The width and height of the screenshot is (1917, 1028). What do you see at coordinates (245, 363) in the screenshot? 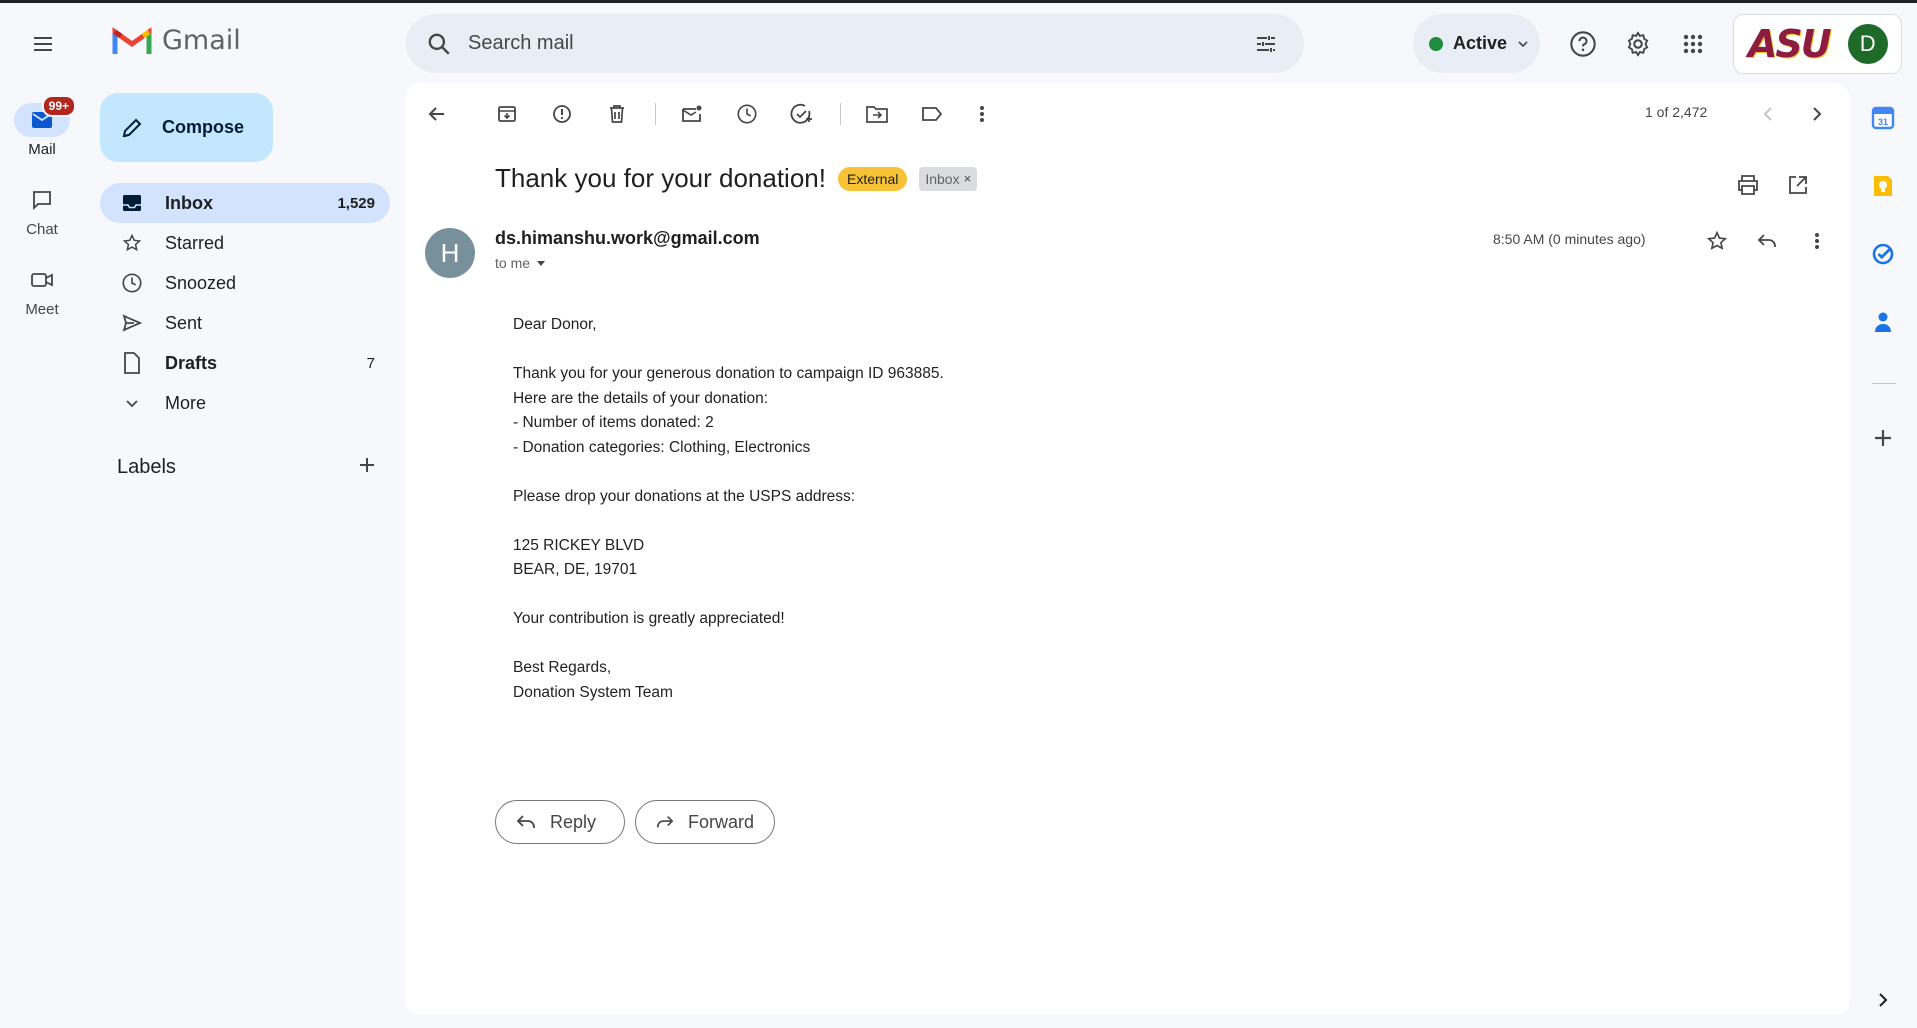
I see `sidebar-item-drafts: Drafts 7` at bounding box center [245, 363].